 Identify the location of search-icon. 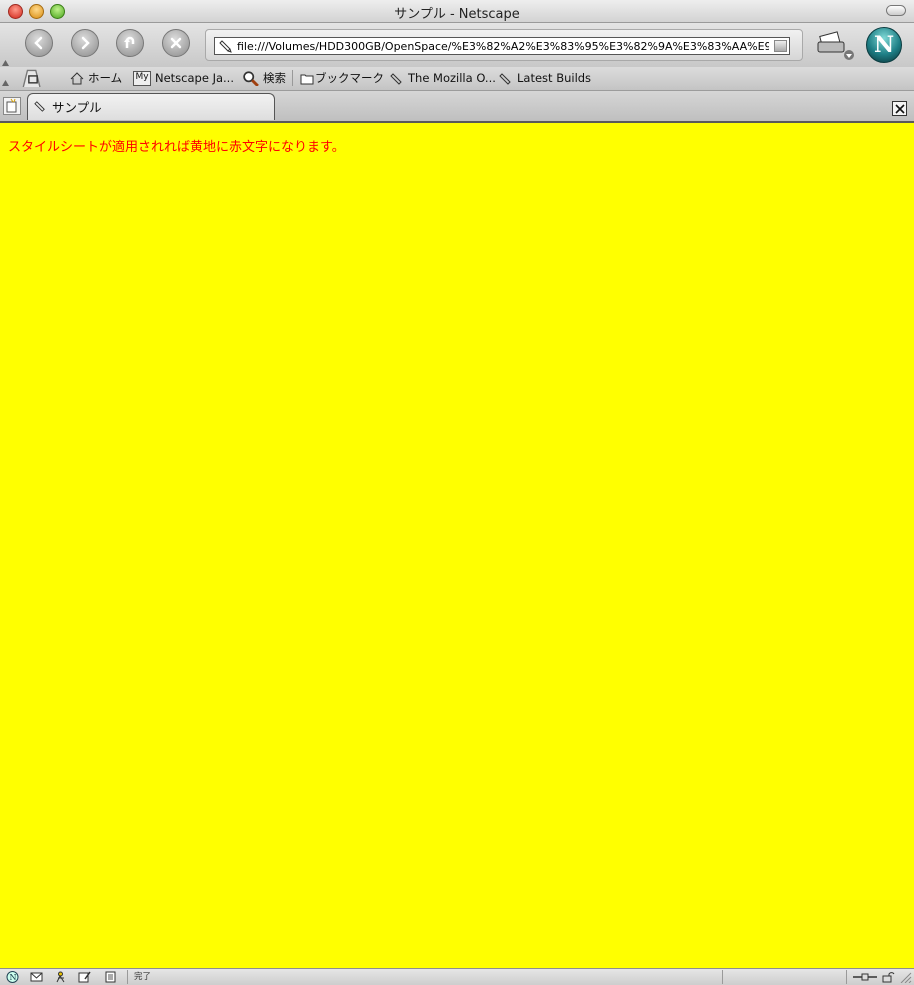
(251, 78).